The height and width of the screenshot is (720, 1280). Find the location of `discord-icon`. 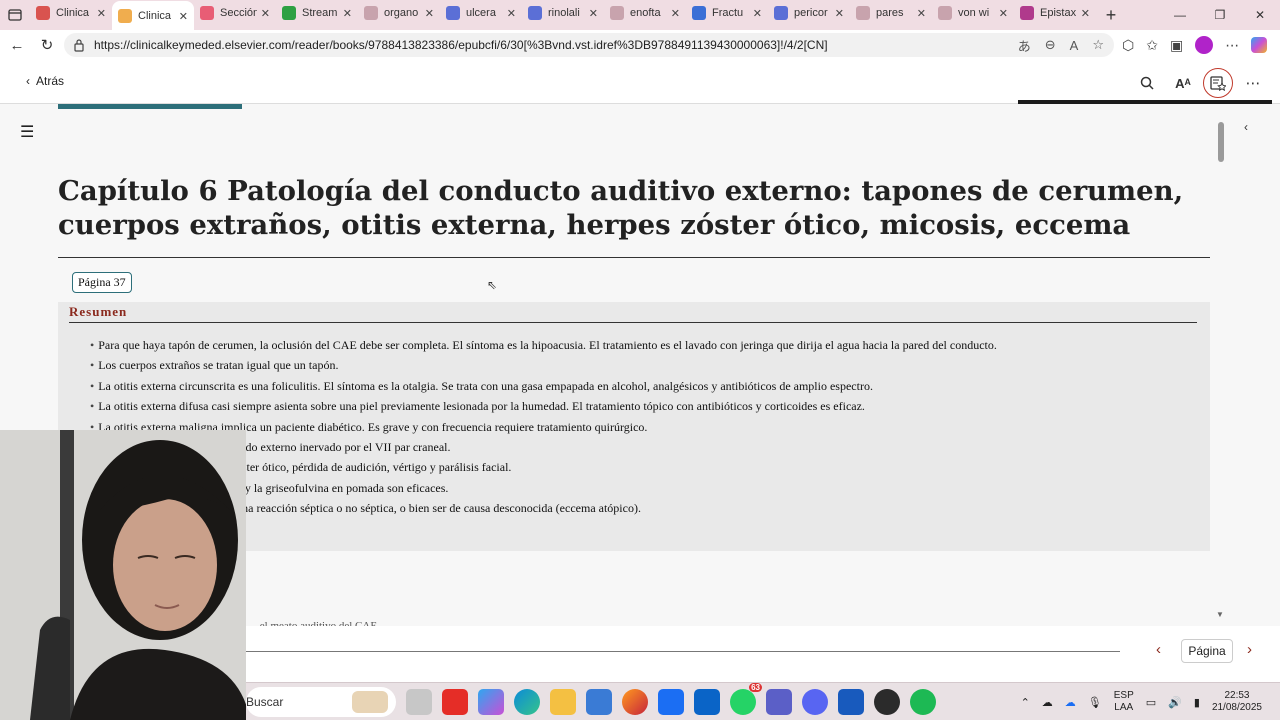

discord-icon is located at coordinates (815, 702).